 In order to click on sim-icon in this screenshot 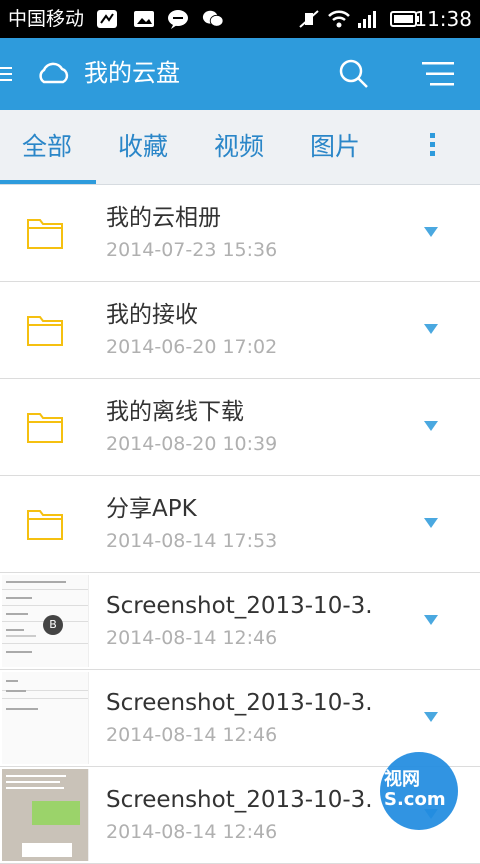, I will do `click(107, 19)`.